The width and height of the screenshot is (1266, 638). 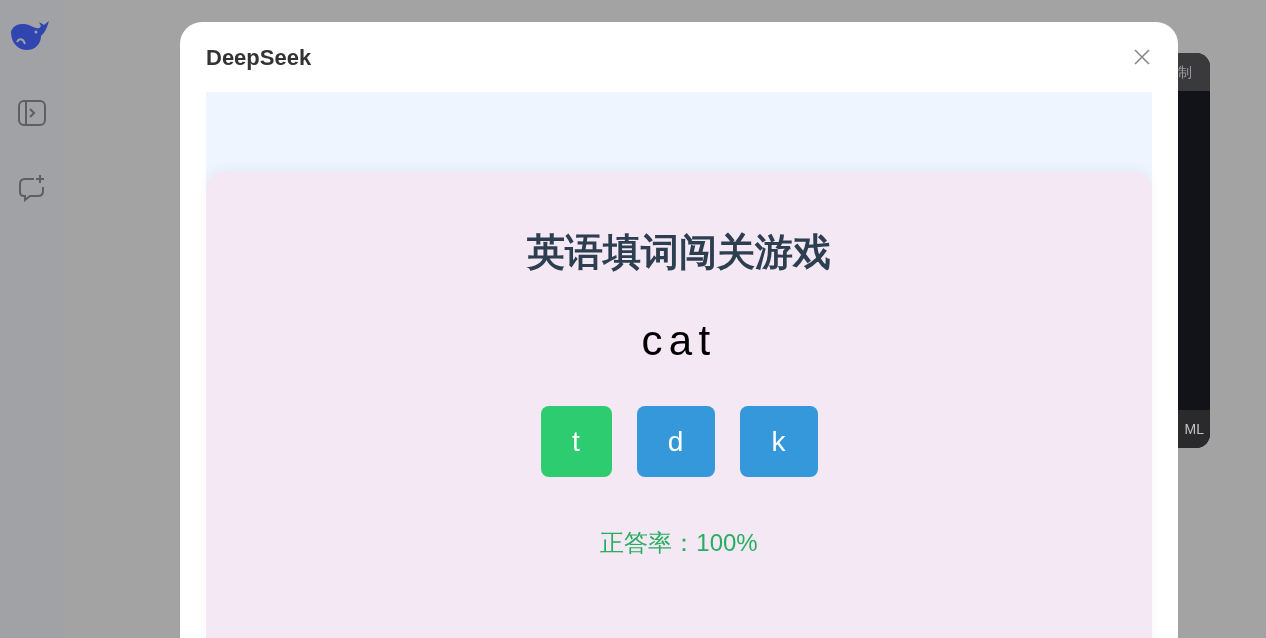 I want to click on letter-option-button: t, so click(x=576, y=441).